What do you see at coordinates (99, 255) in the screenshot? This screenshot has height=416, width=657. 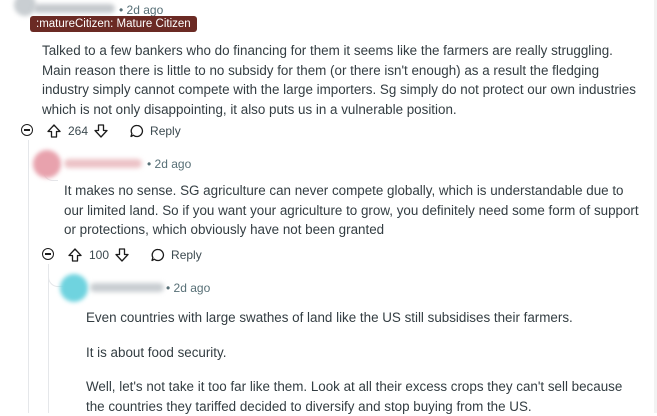 I see `vote-count: 100` at bounding box center [99, 255].